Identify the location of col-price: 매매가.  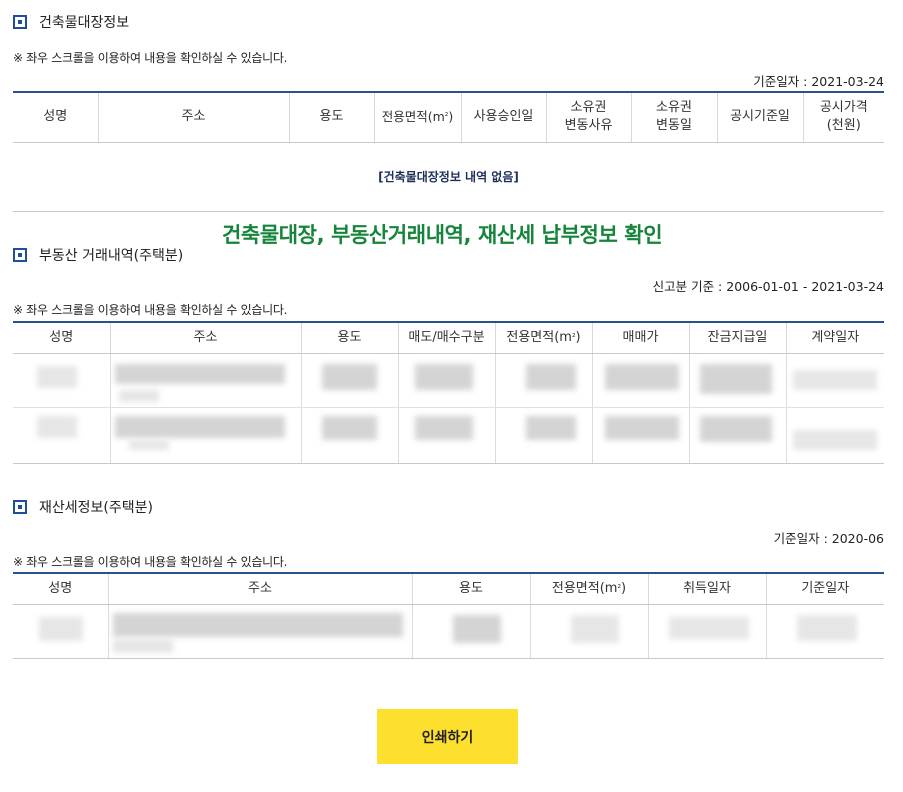
(640, 337).